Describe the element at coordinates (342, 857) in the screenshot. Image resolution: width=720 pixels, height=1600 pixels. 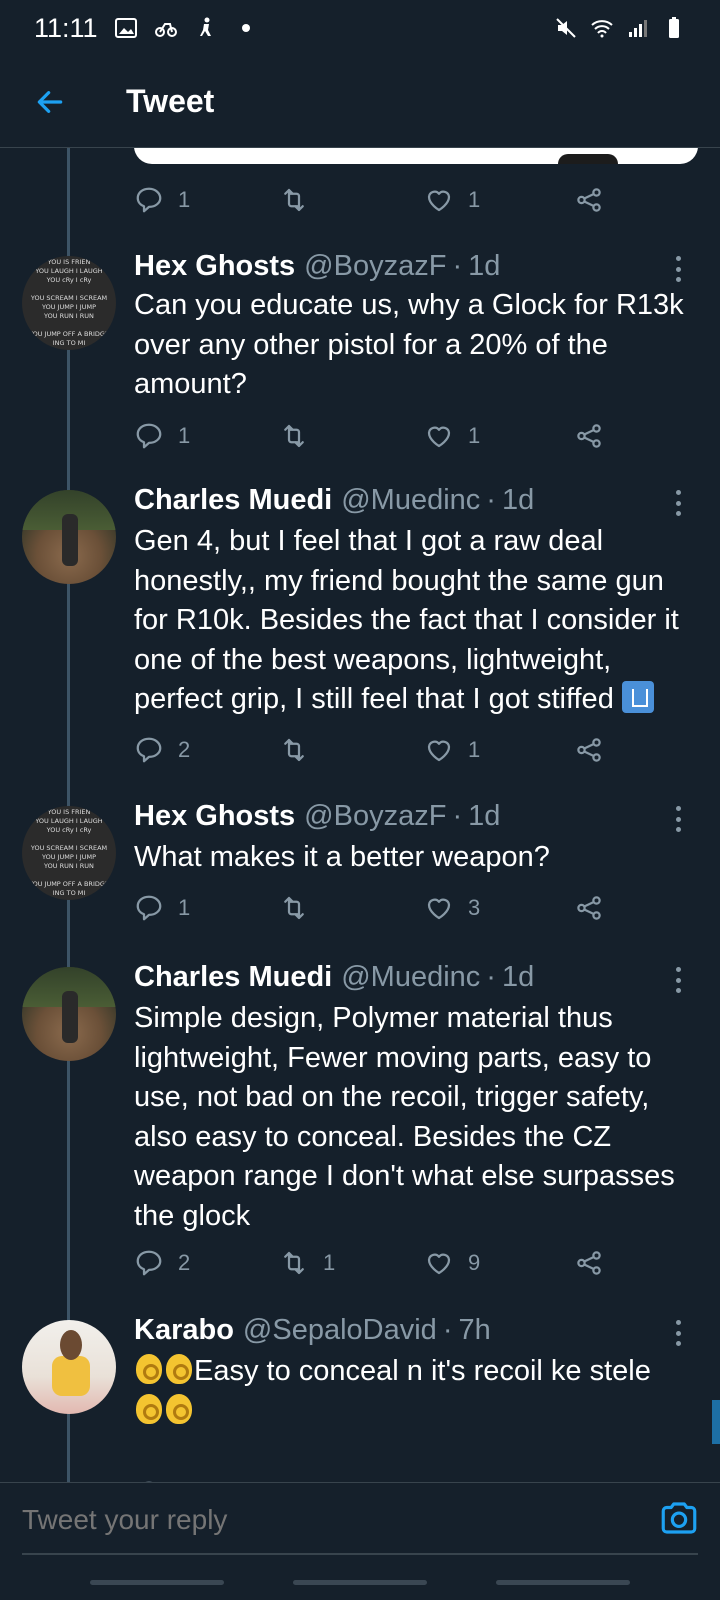
I see `tweet-text: What makes it a better weapon?` at that location.